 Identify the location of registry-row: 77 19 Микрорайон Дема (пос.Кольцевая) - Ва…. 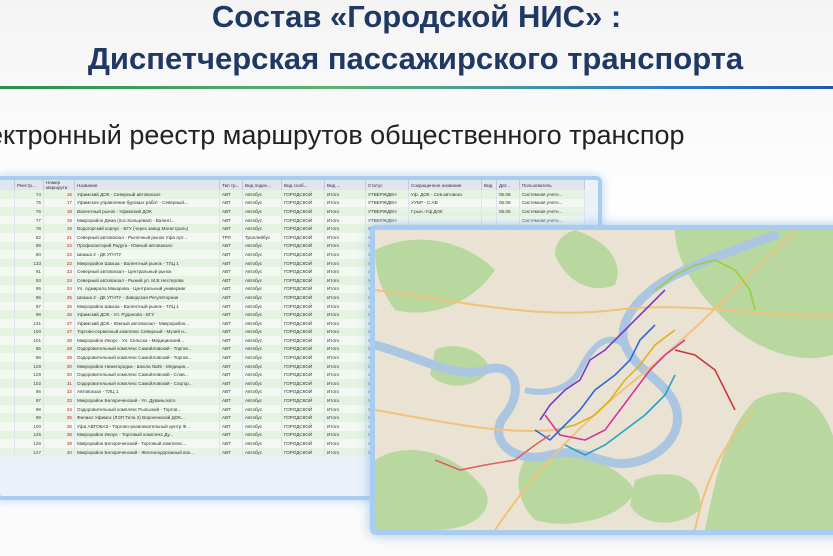
(292, 220).